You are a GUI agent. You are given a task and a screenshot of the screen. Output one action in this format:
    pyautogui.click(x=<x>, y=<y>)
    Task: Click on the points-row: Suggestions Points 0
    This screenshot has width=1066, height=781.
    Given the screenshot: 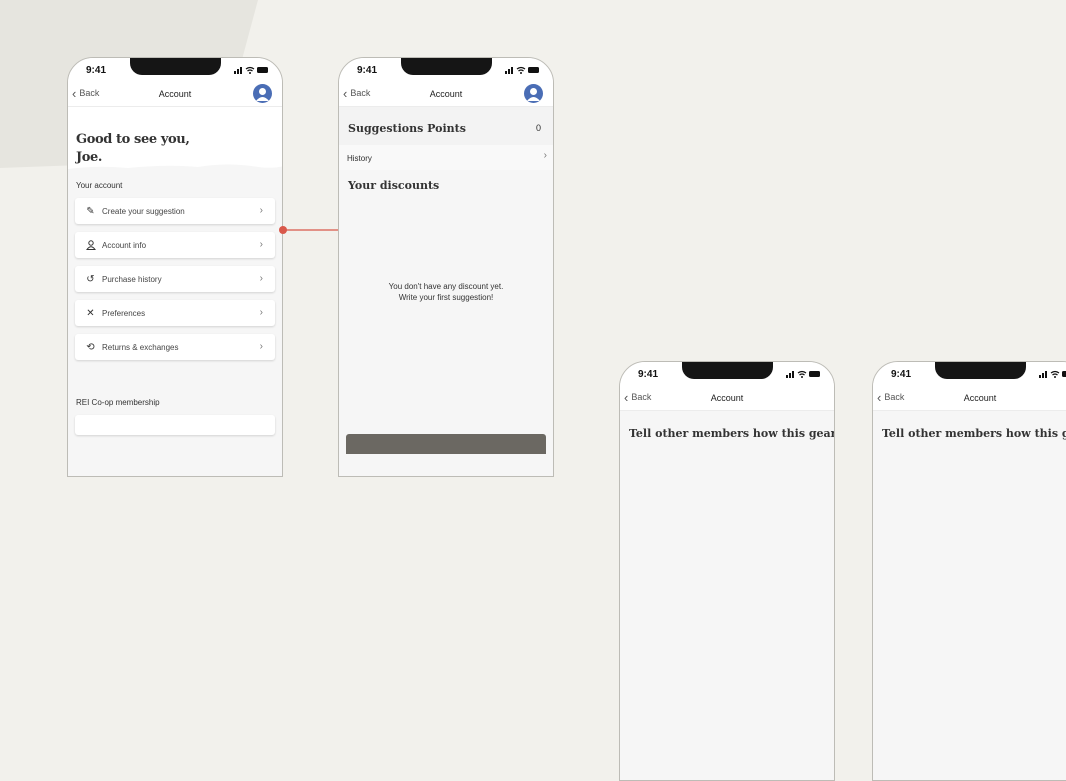 What is the action you would take?
    pyautogui.click(x=446, y=126)
    